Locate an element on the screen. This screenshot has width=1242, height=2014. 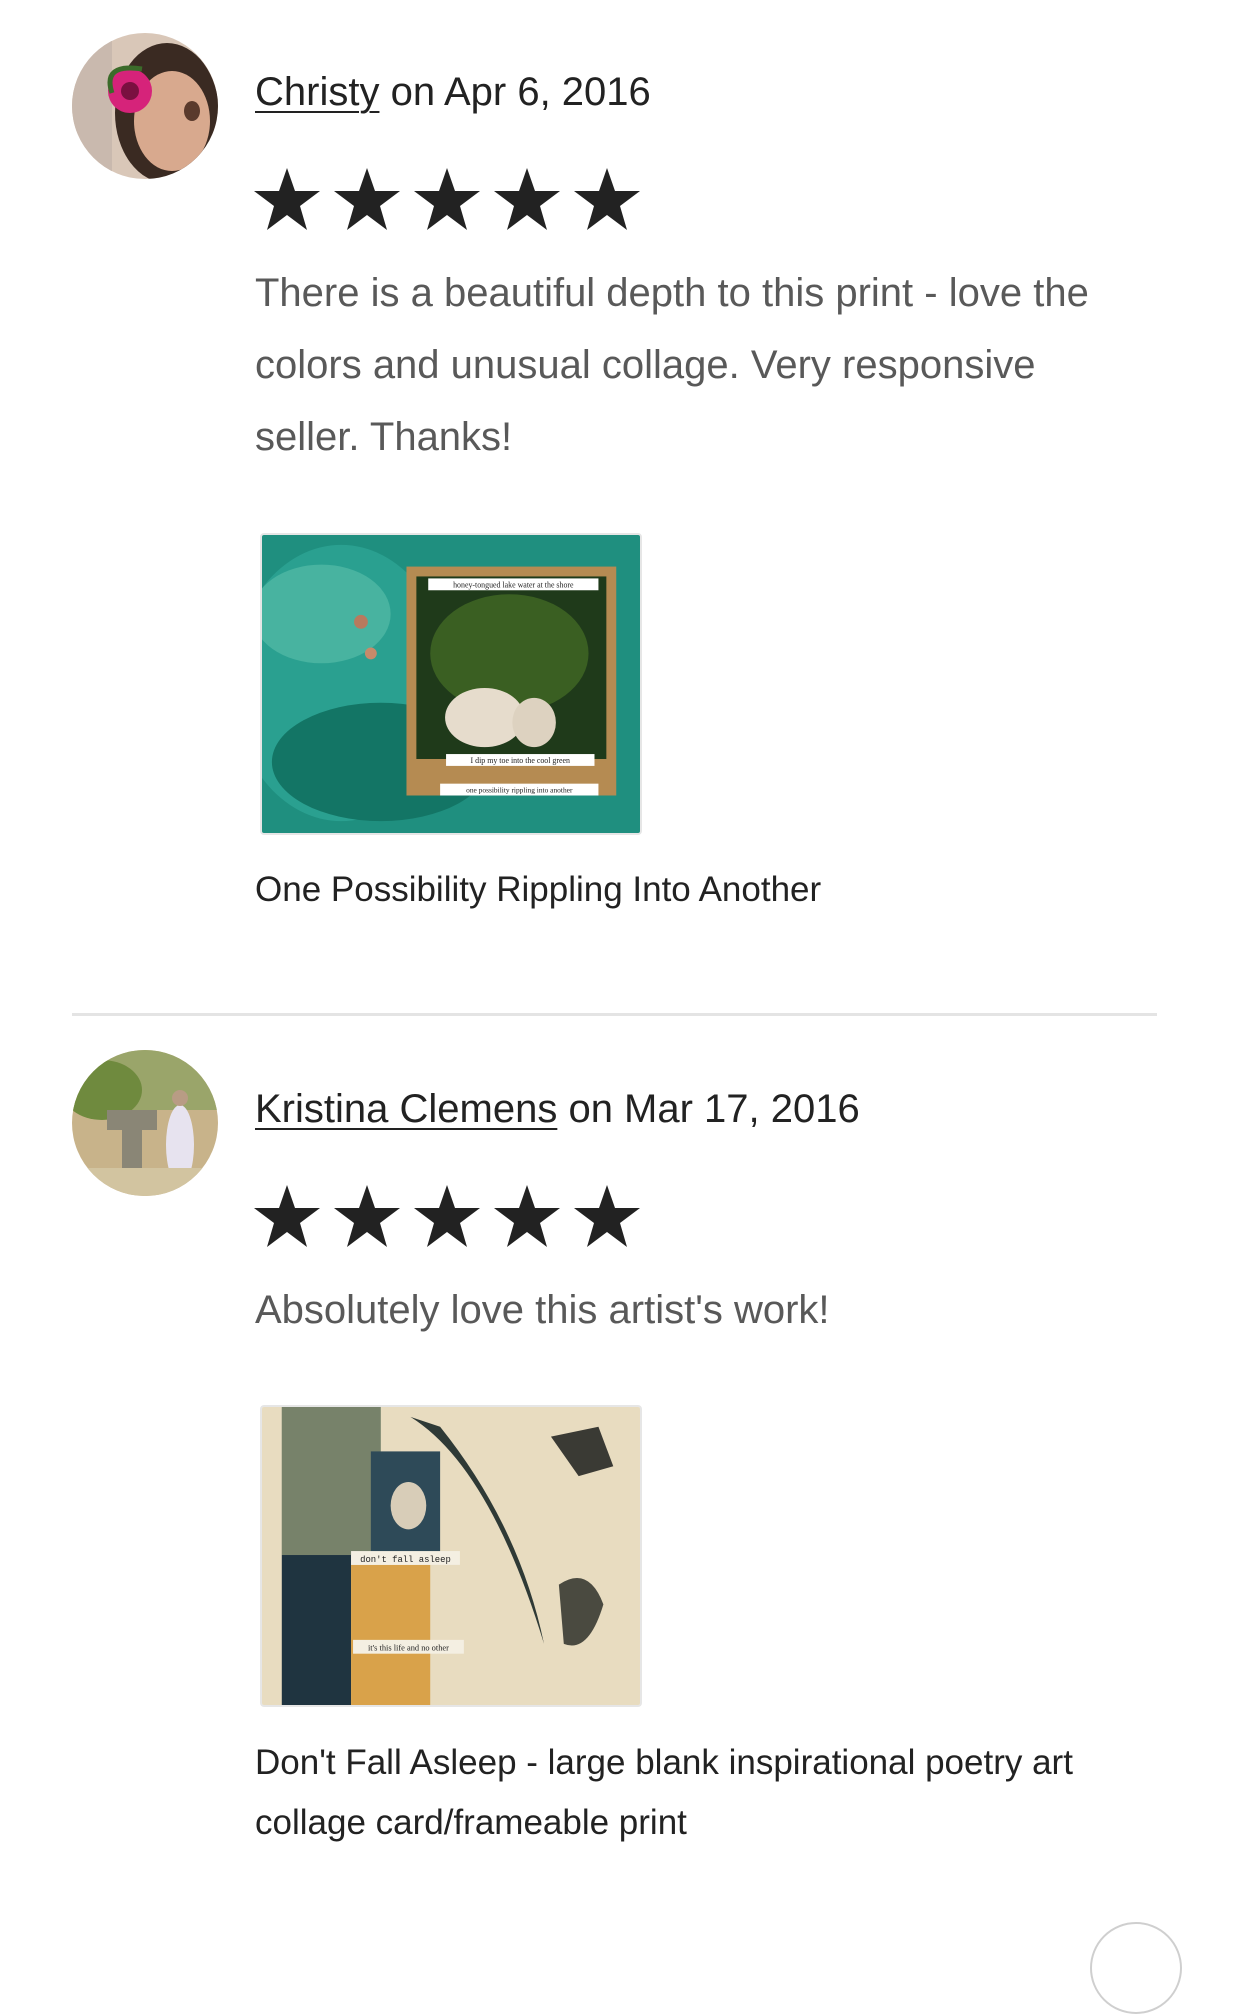
image-caption: I dip my toe into the cool green is located at coordinates (520, 760).